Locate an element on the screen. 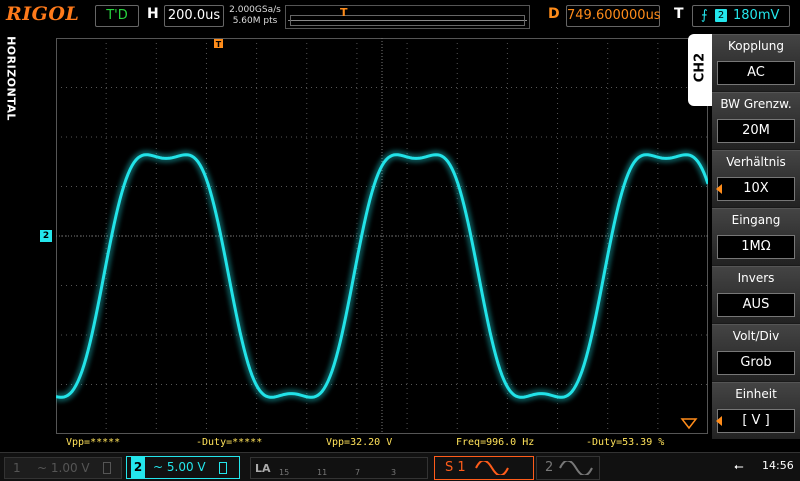 Image resolution: width=800 pixels, height=481 pixels. la-bit-label: 11 is located at coordinates (322, 472).